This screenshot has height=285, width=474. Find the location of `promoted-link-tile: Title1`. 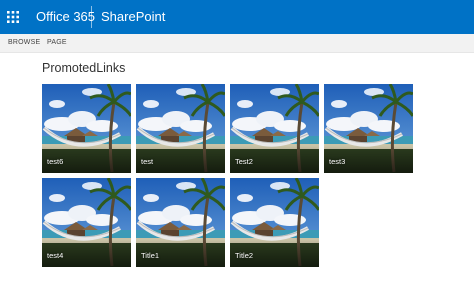

promoted-link-tile: Title1 is located at coordinates (180, 222).